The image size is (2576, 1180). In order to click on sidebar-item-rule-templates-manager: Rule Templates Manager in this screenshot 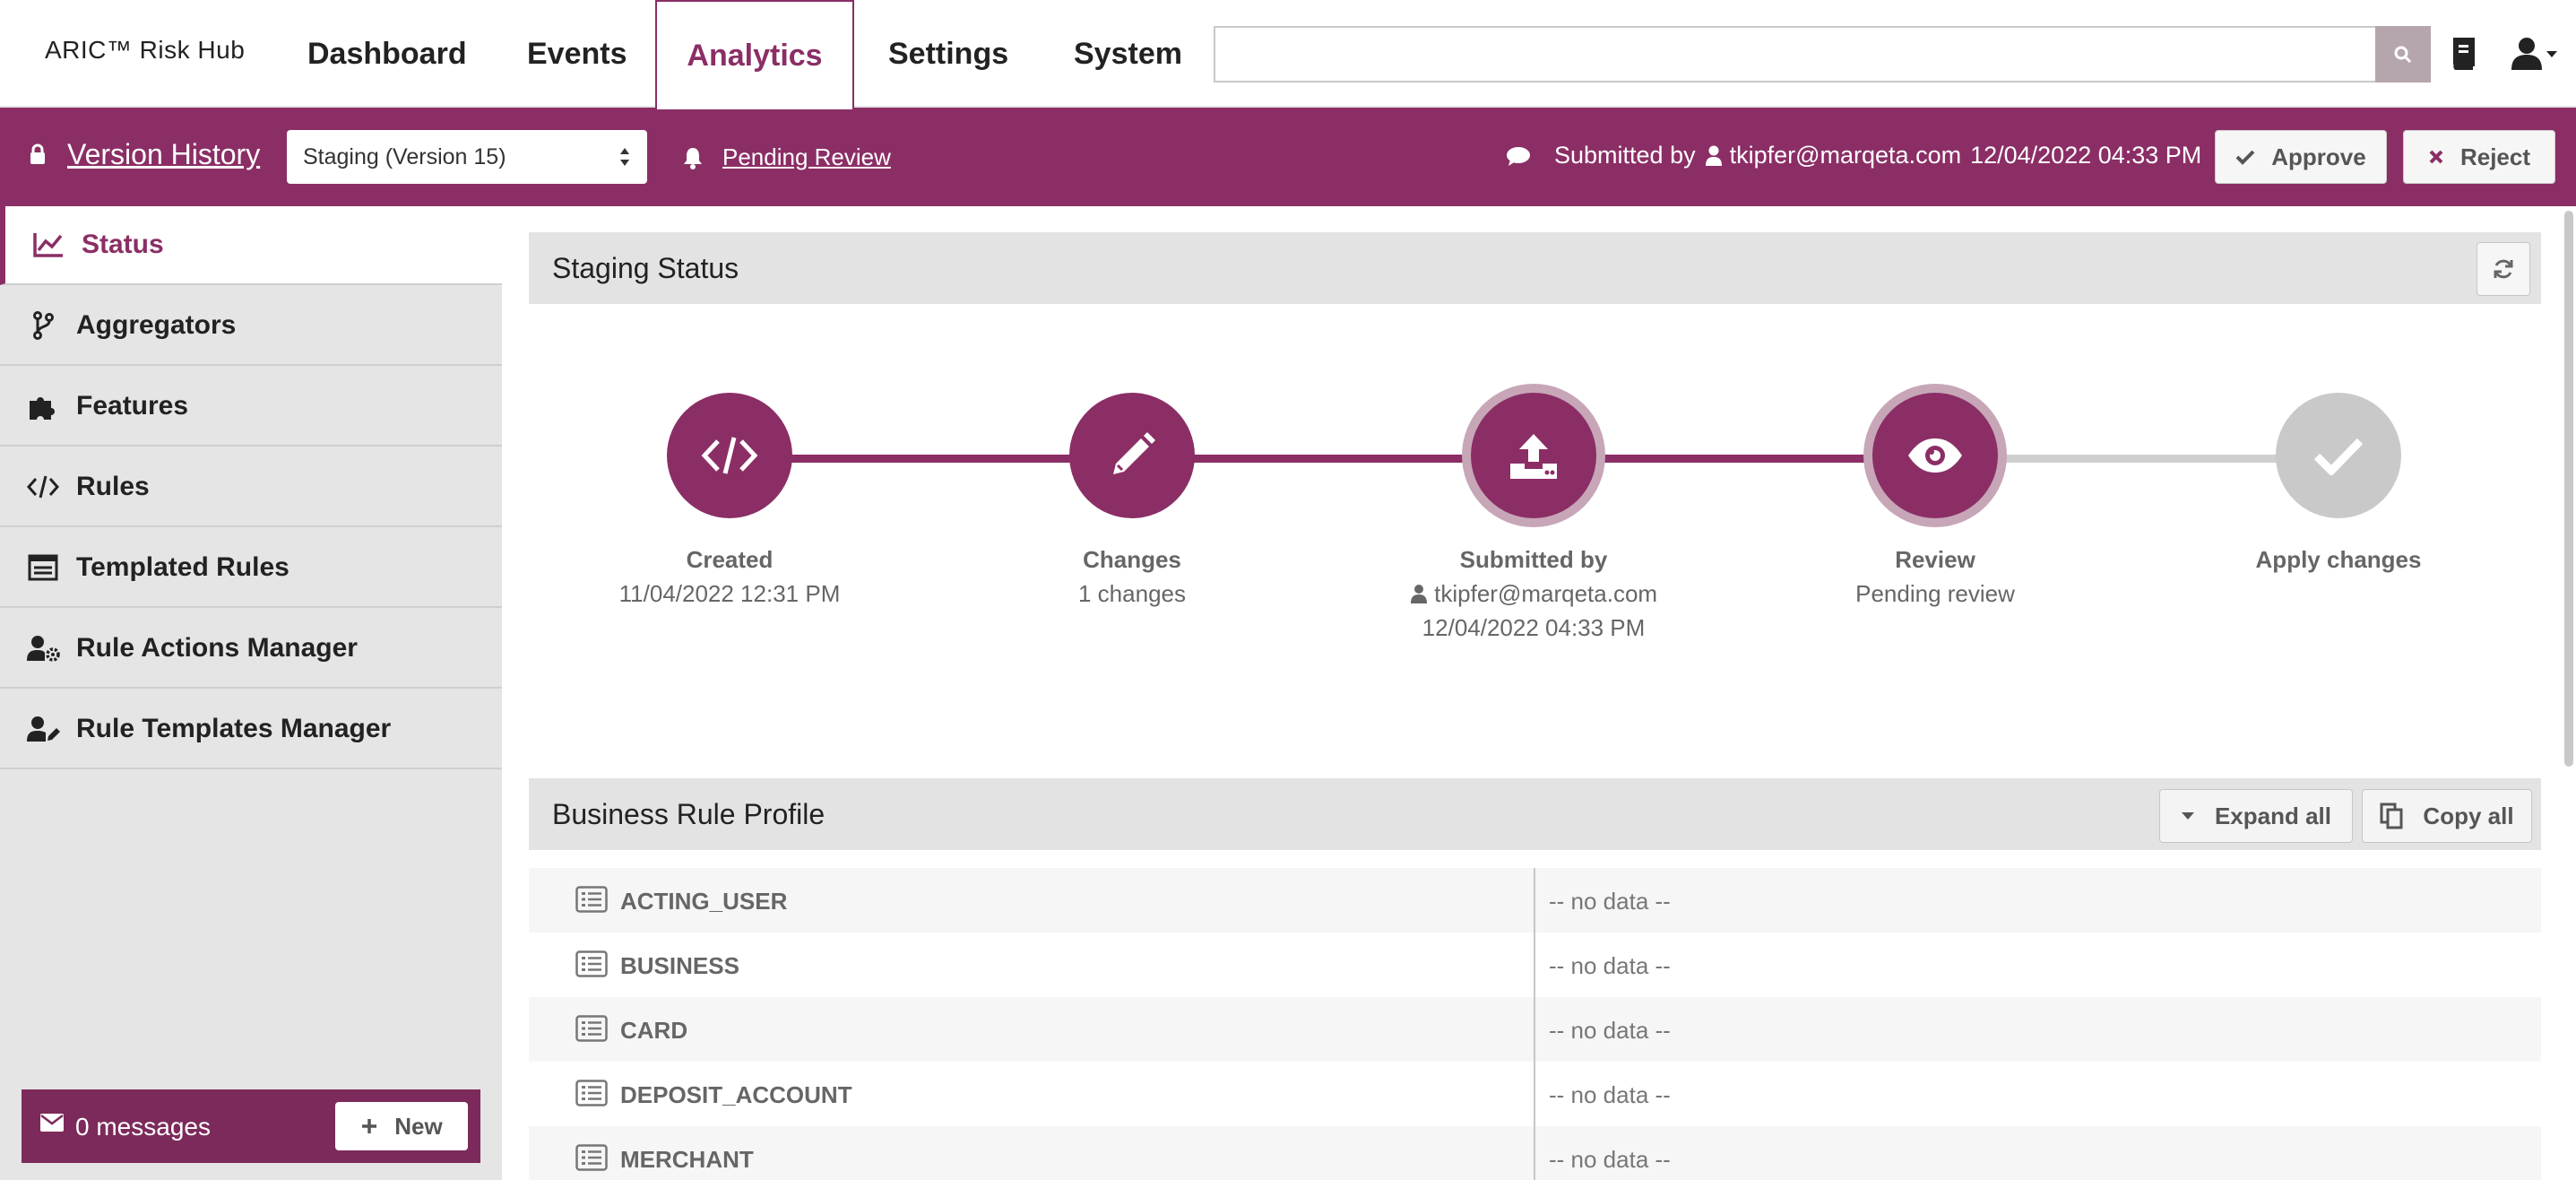, I will do `click(251, 729)`.